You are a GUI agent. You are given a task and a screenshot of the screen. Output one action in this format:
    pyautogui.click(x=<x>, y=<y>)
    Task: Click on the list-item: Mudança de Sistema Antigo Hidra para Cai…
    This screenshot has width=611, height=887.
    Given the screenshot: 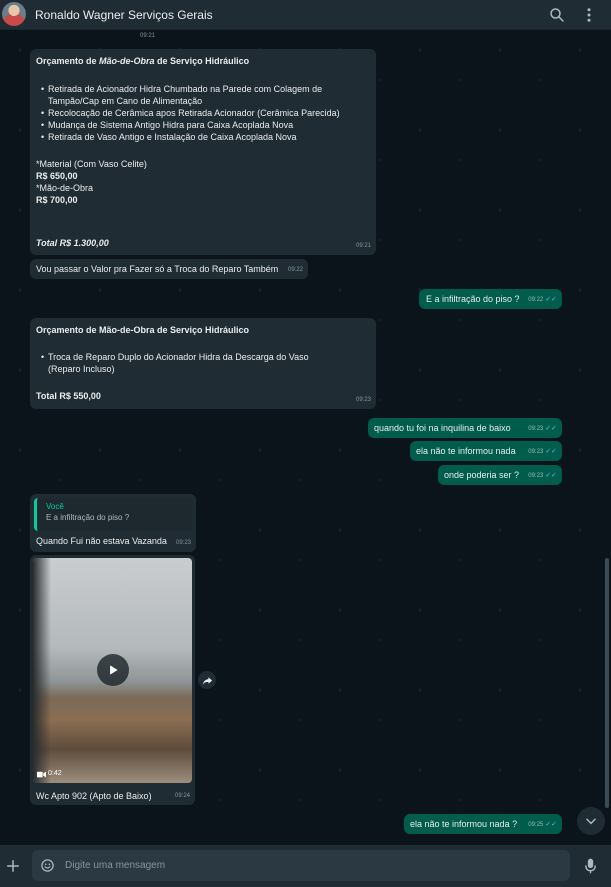 What is the action you would take?
    pyautogui.click(x=203, y=125)
    